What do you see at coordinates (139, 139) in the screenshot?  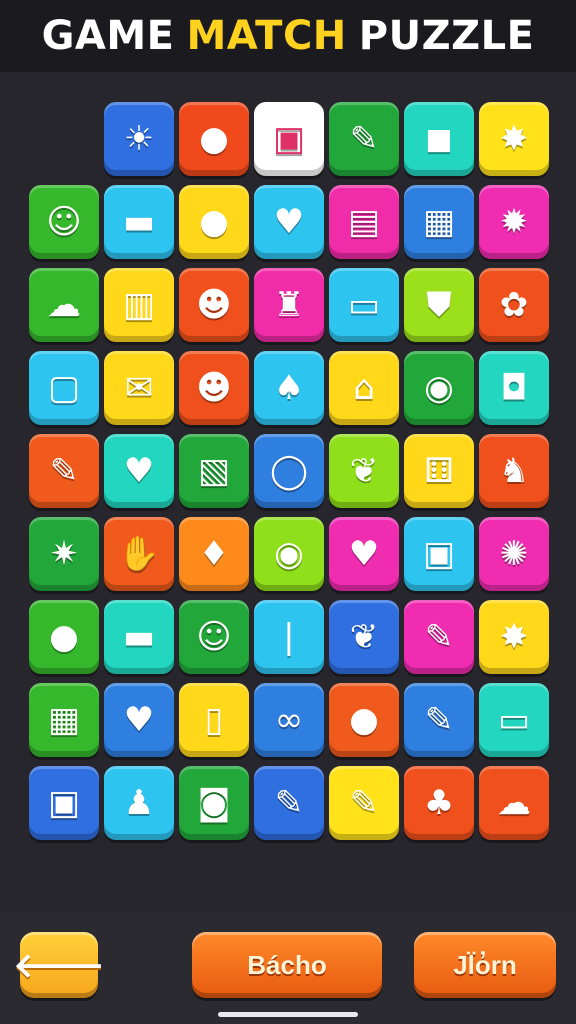 I see `tile-r1-c2: ☀` at bounding box center [139, 139].